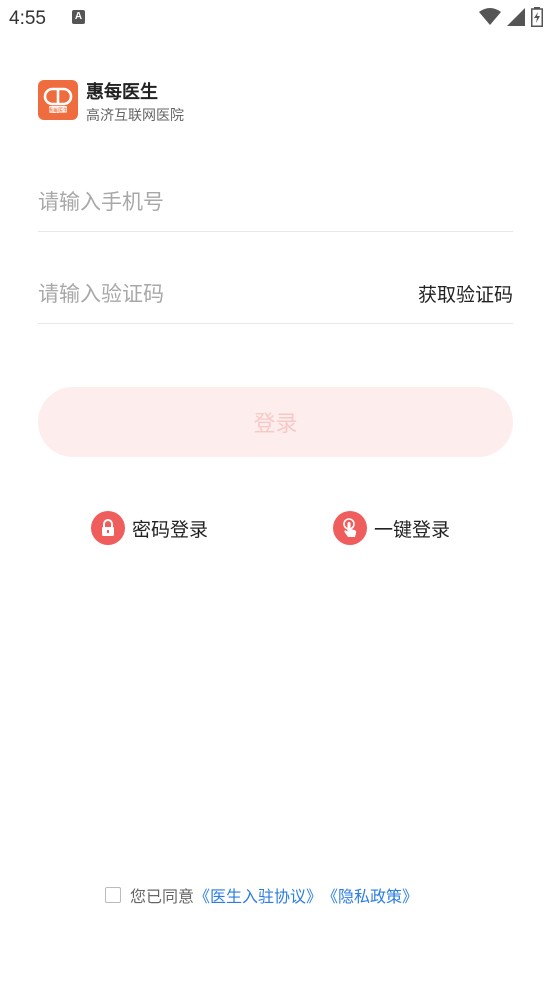 The width and height of the screenshot is (551, 981). I want to click on password-login-button: 密码登录, so click(149, 528).